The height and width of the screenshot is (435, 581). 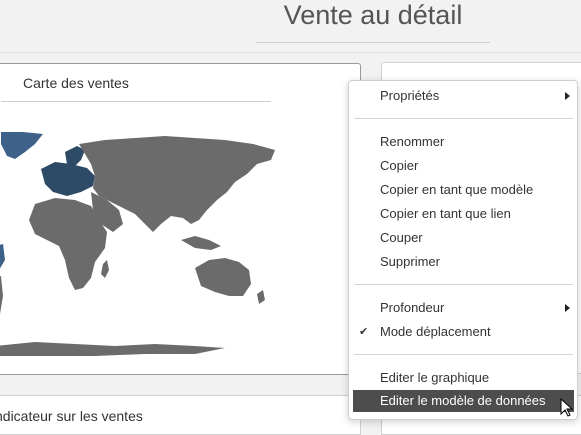 I want to click on map-region-new-zealand, so click(x=261, y=297).